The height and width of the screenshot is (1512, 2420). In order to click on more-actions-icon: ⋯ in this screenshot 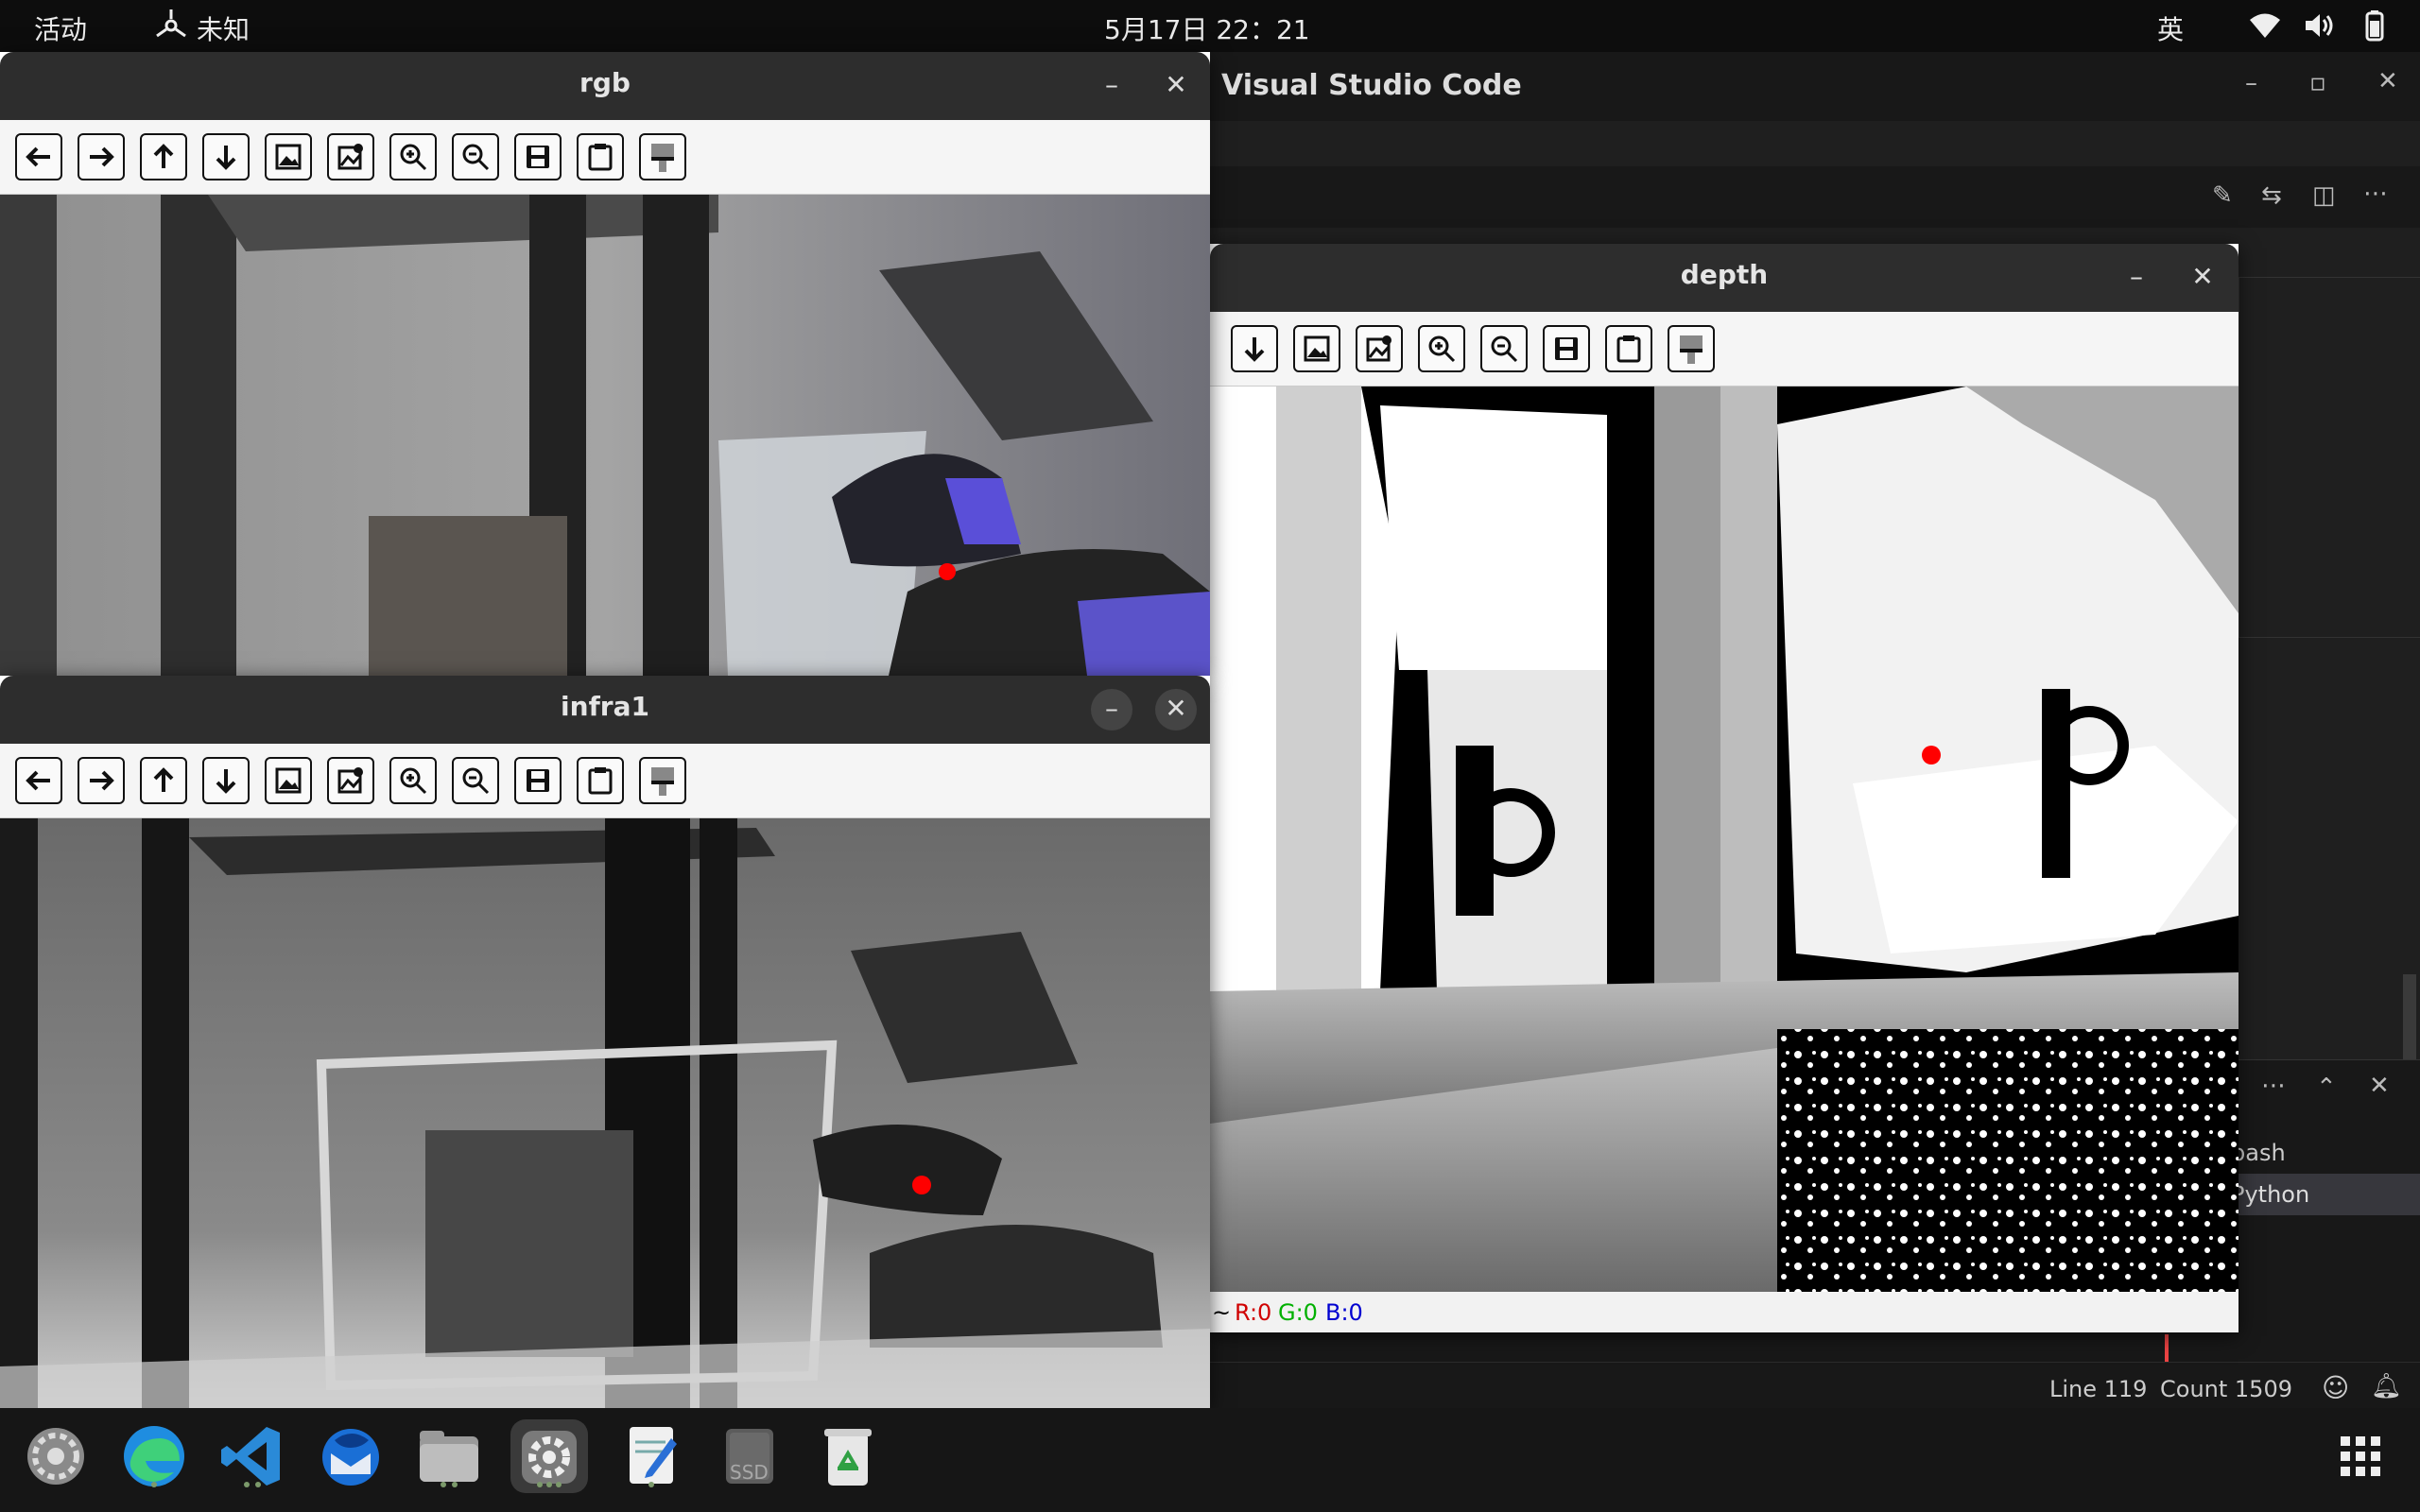, I will do `click(2375, 194)`.